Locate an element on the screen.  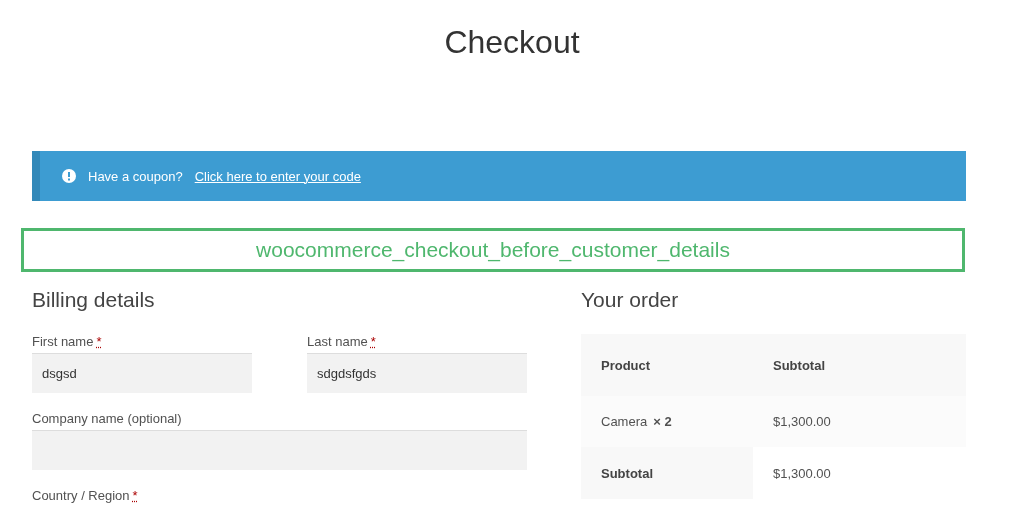
page-title: Checkout is located at coordinates (512, 42).